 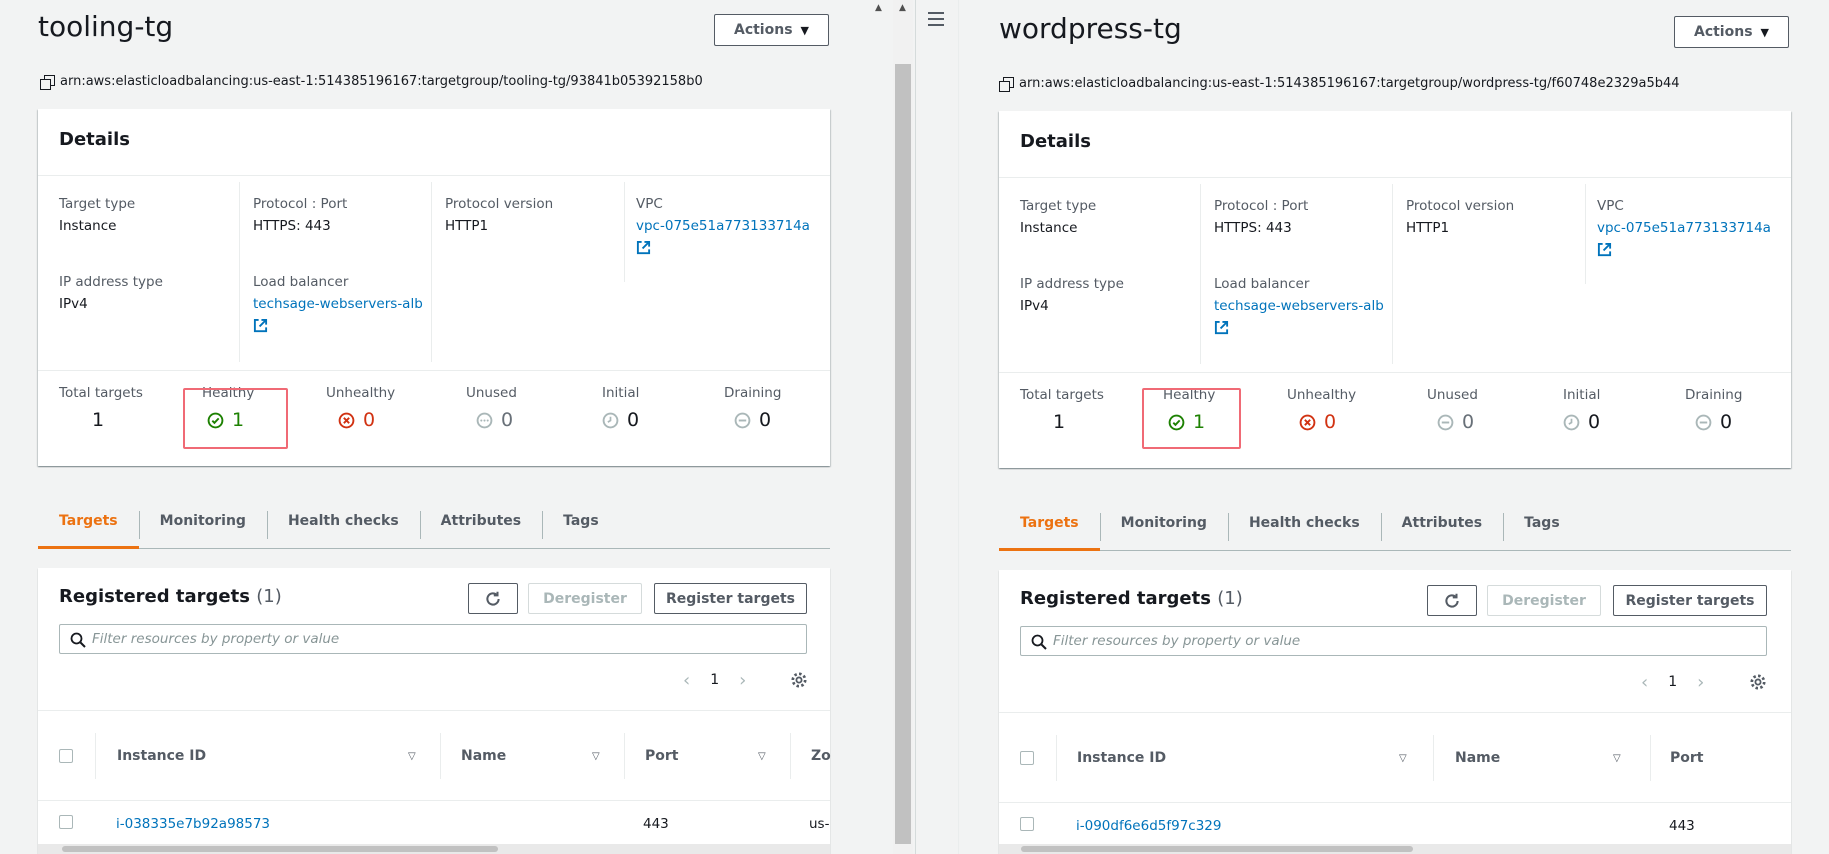 I want to click on stat-unused-label: Unused, so click(x=491, y=393).